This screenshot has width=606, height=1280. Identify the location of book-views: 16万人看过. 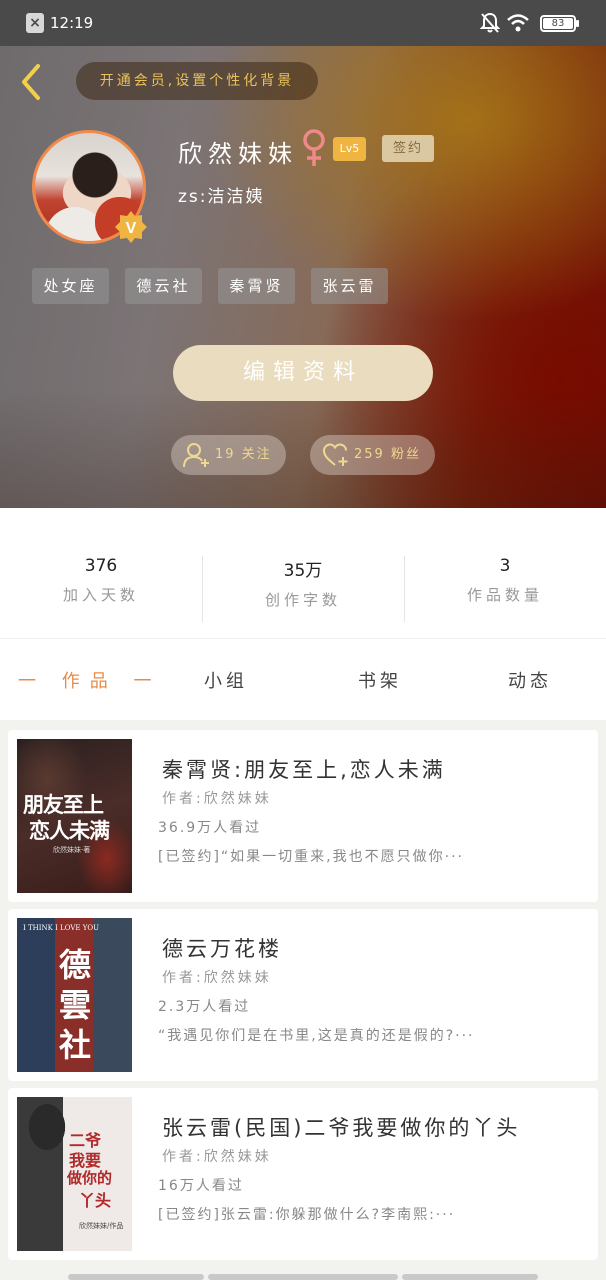
(201, 1186).